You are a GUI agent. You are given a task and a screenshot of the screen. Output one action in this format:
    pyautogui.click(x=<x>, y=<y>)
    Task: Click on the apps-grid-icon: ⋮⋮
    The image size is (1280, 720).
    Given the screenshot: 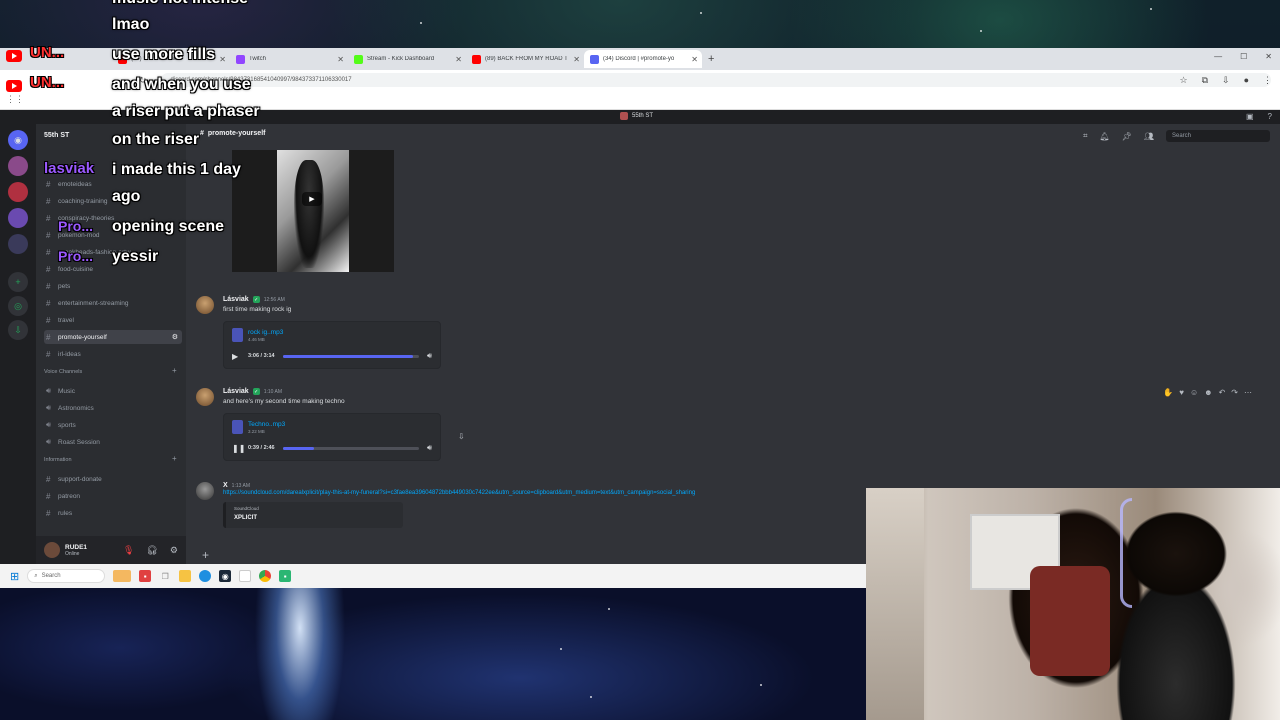 What is the action you would take?
    pyautogui.click(x=15, y=99)
    